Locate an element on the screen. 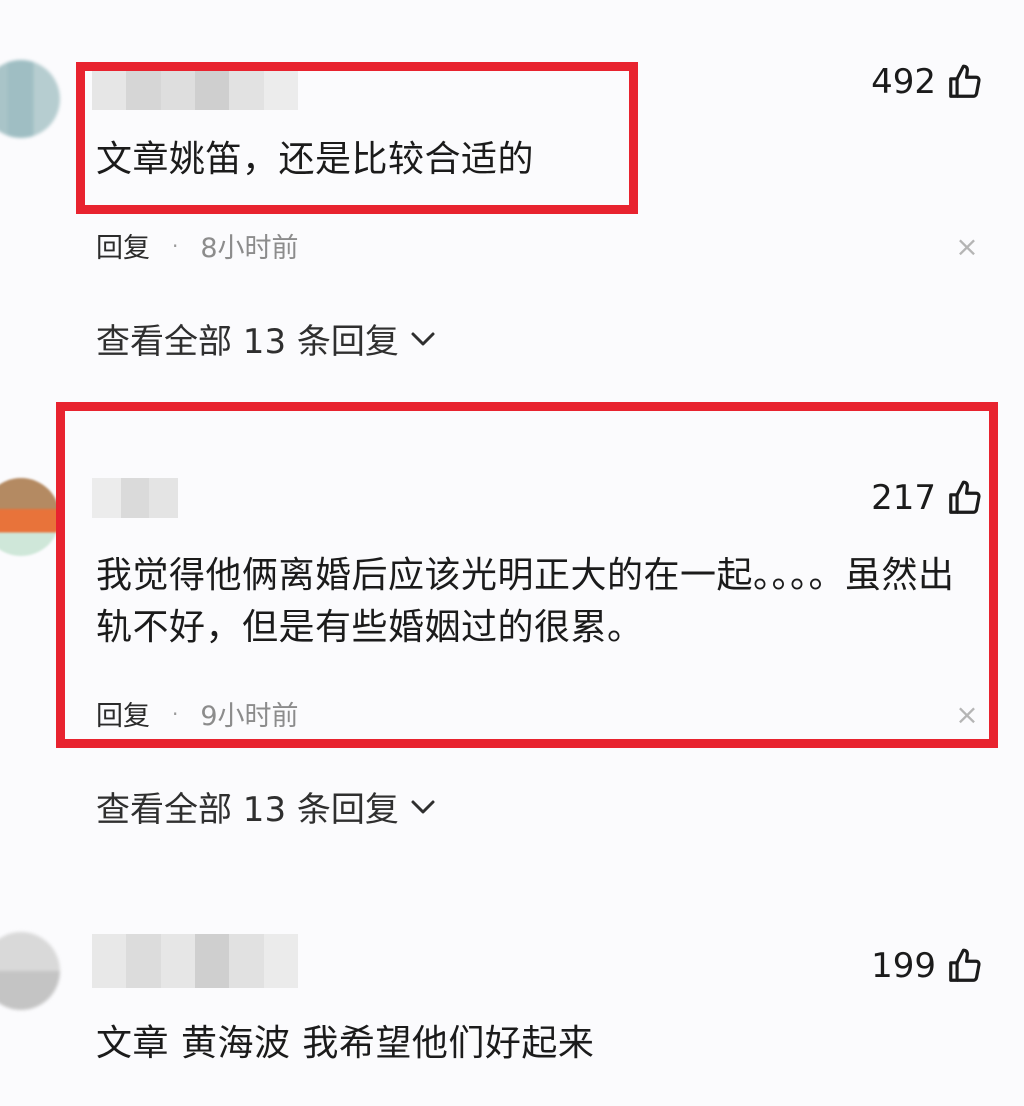 Image resolution: width=1024 pixels, height=1106 pixels. like-button: 199 is located at coordinates (927, 966).